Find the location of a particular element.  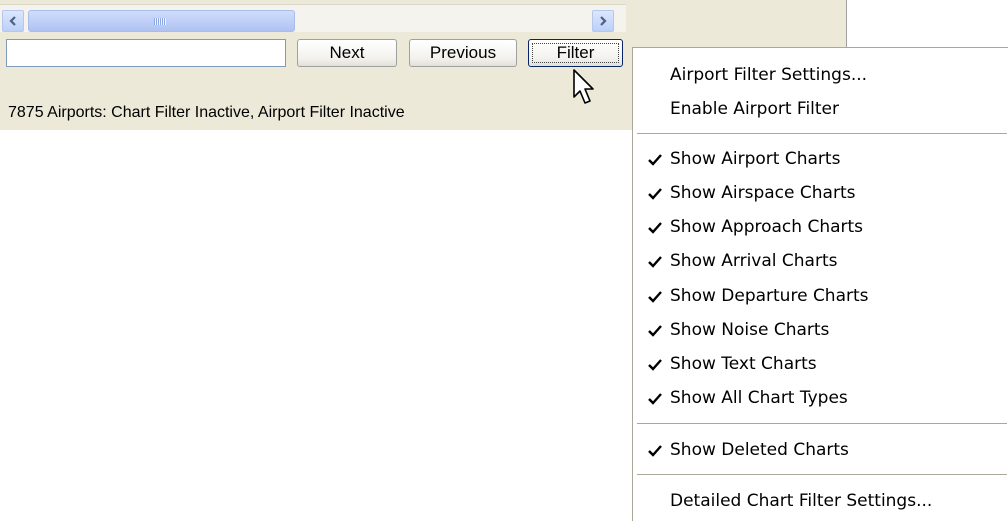

menu-item-show-airspace-charts: Show Airspace Charts is located at coordinates (820, 193).